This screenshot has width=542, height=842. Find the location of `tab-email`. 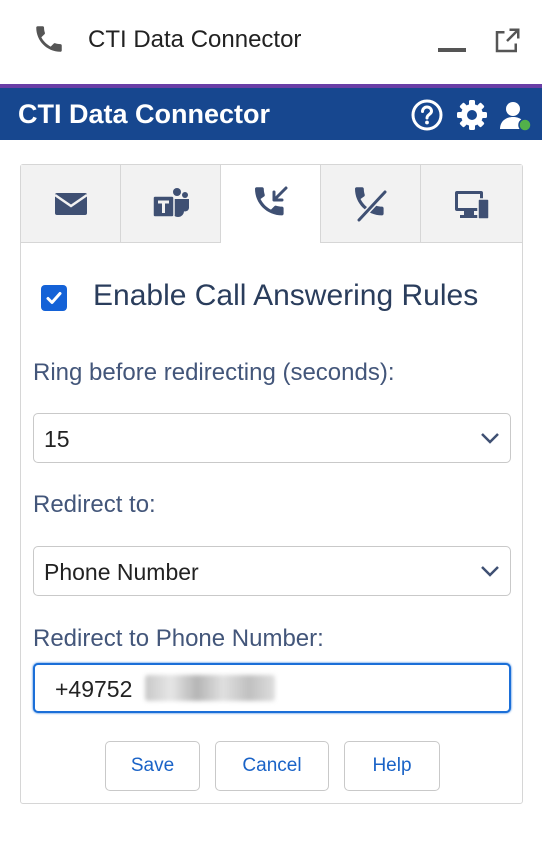

tab-email is located at coordinates (71, 204).